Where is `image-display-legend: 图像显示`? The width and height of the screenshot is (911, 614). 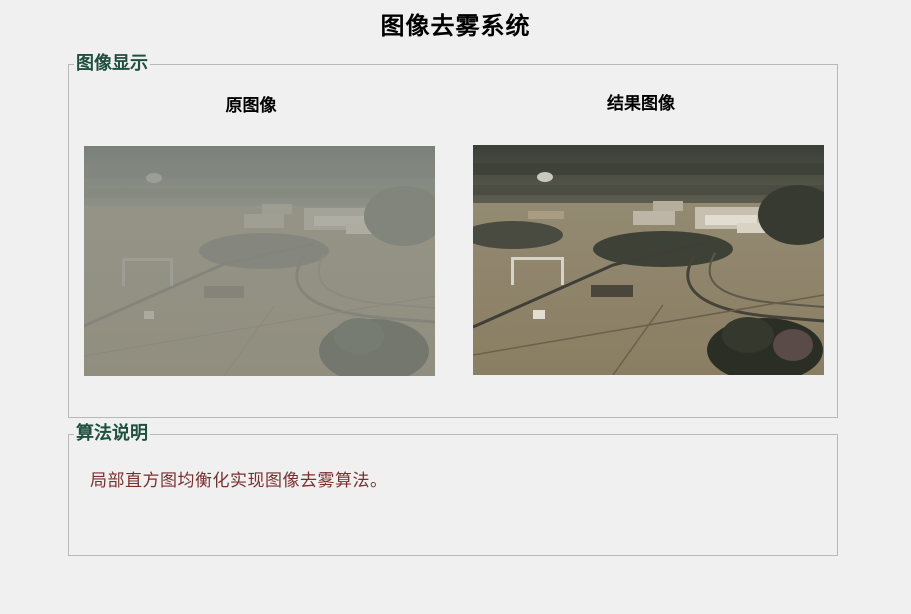 image-display-legend: 图像显示 is located at coordinates (112, 63).